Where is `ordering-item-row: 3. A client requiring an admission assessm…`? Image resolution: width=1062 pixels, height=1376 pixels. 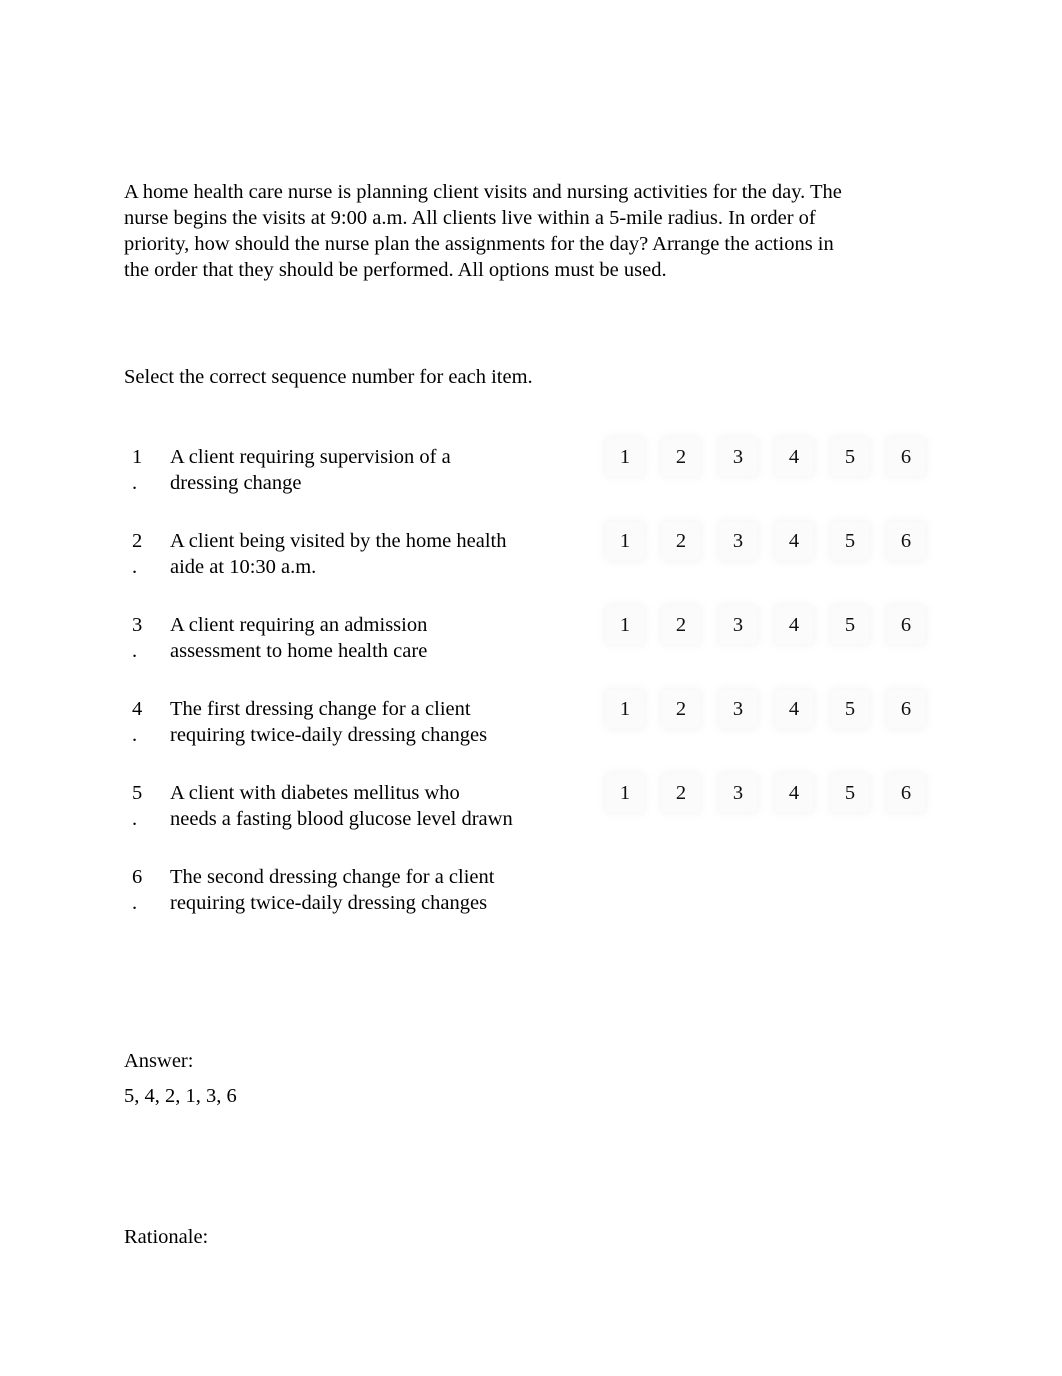
ordering-item-row: 3. A client requiring an admission assessm… is located at coordinates (534, 651).